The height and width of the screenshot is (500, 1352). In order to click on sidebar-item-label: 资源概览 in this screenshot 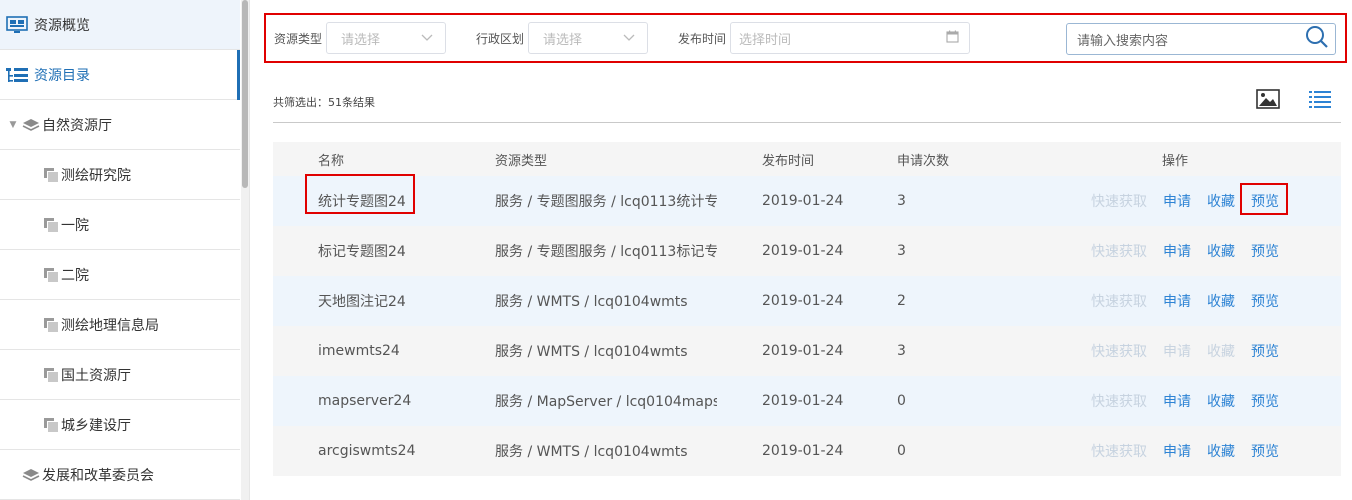, I will do `click(62, 25)`.